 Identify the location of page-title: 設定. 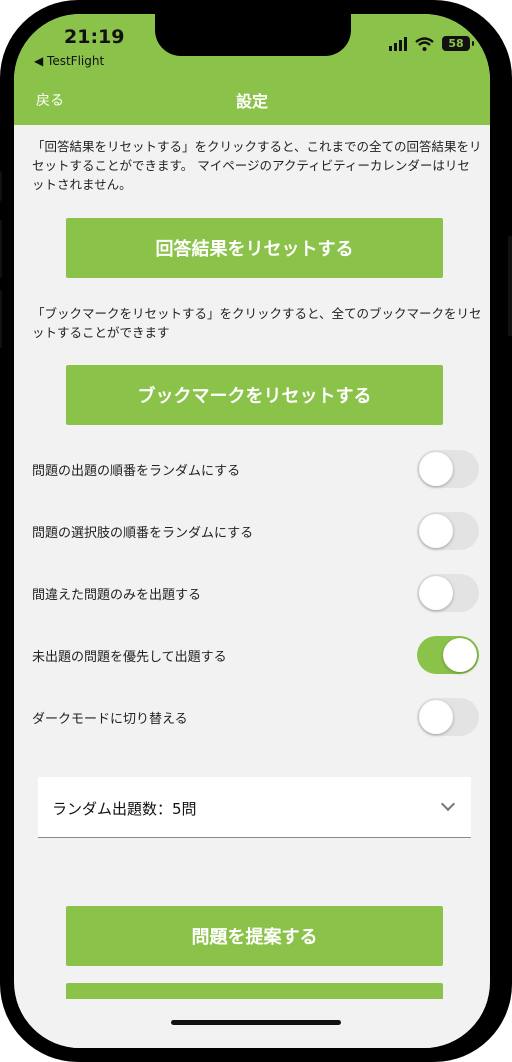
(251, 101).